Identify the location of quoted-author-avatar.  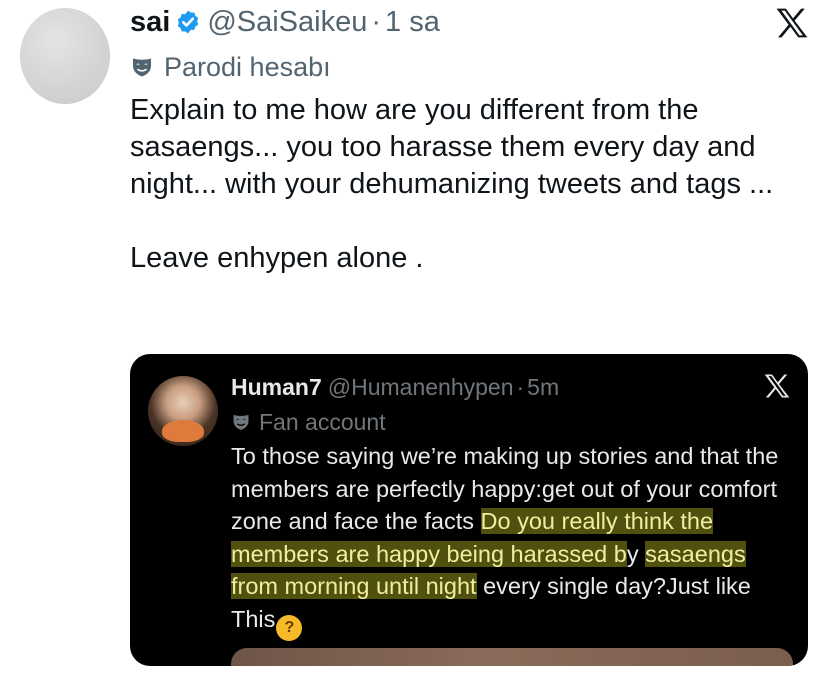
(183, 411).